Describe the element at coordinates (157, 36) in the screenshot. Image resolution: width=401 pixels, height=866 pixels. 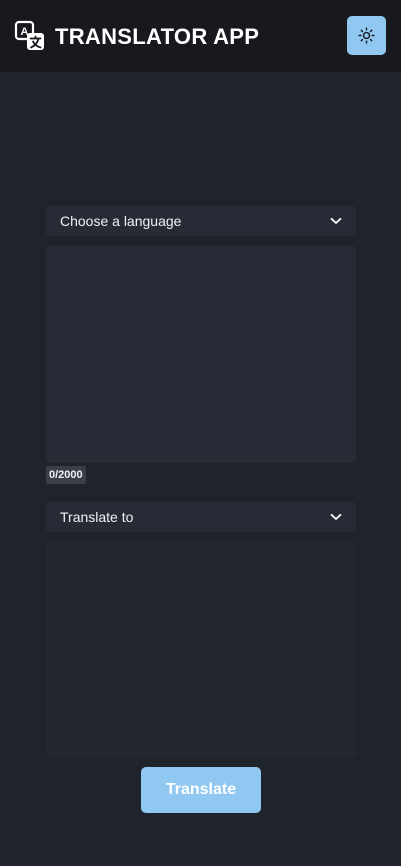
I see `app-title: TRANSLATOR APP` at that location.